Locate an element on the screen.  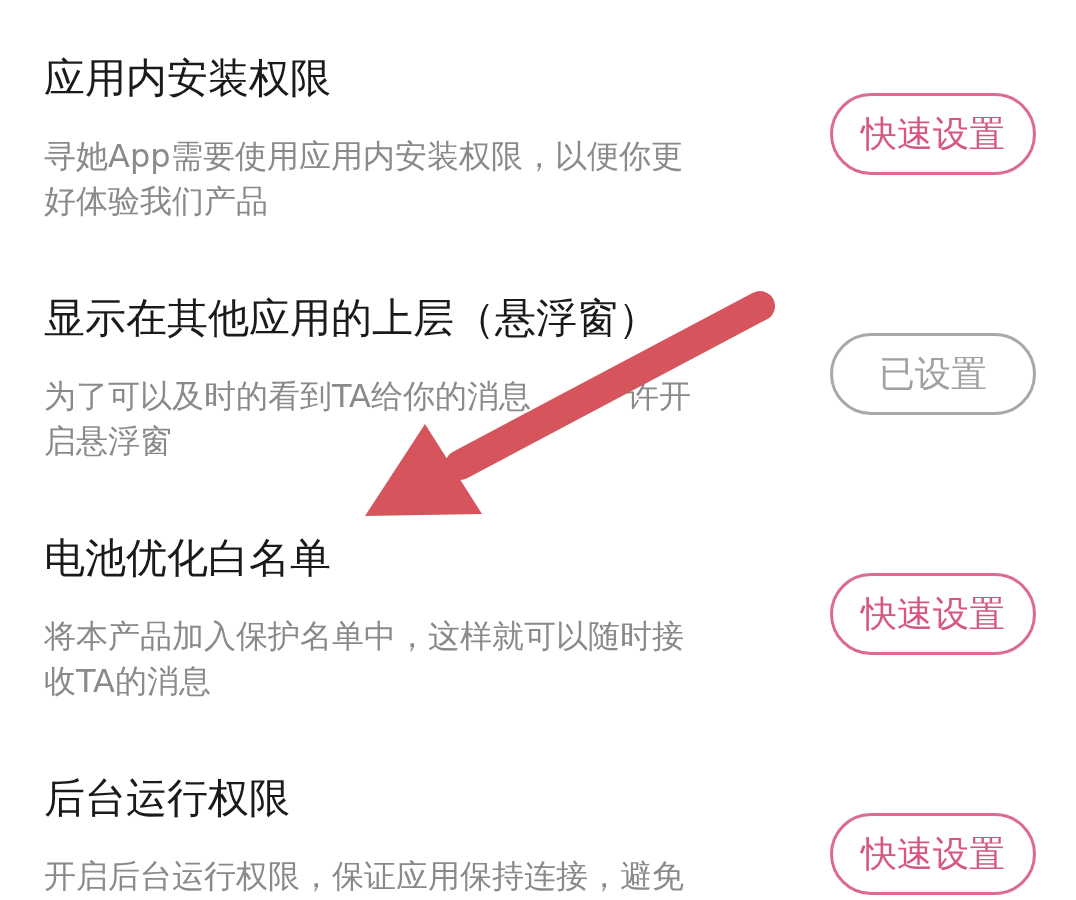
already-set-button: 已设置 is located at coordinates (933, 374).